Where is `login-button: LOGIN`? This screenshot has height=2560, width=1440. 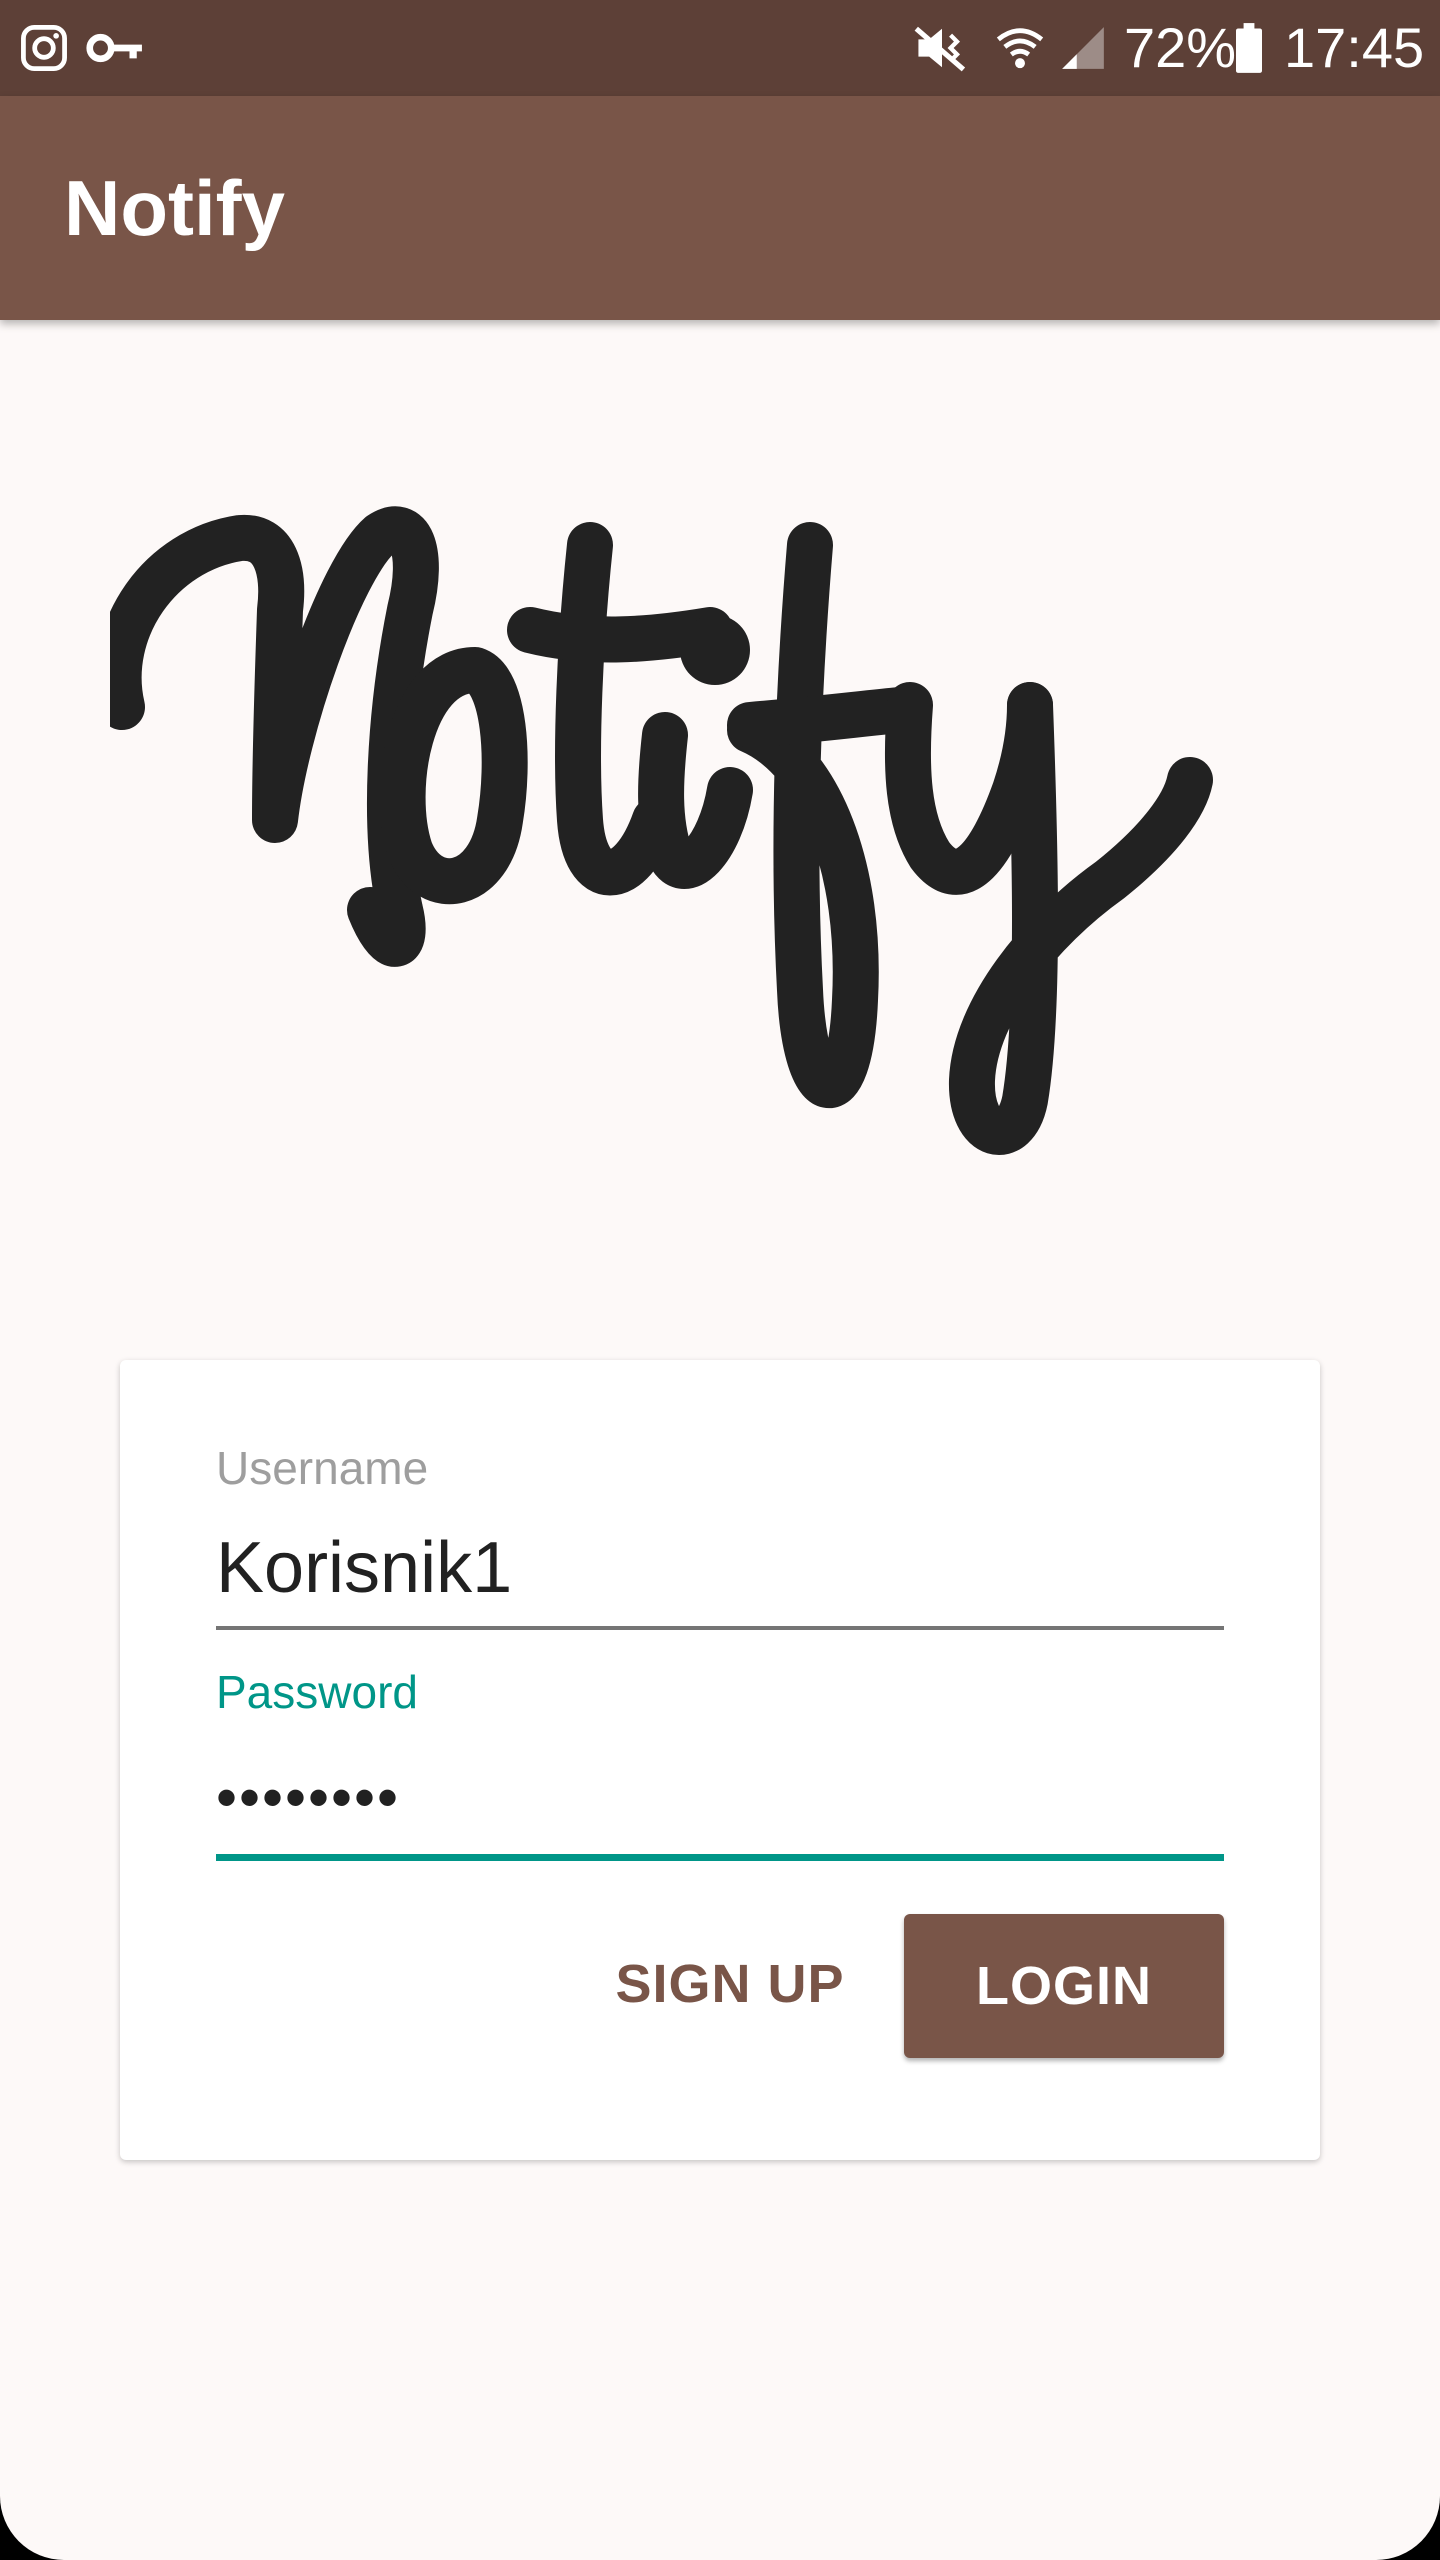 login-button: LOGIN is located at coordinates (1064, 1986).